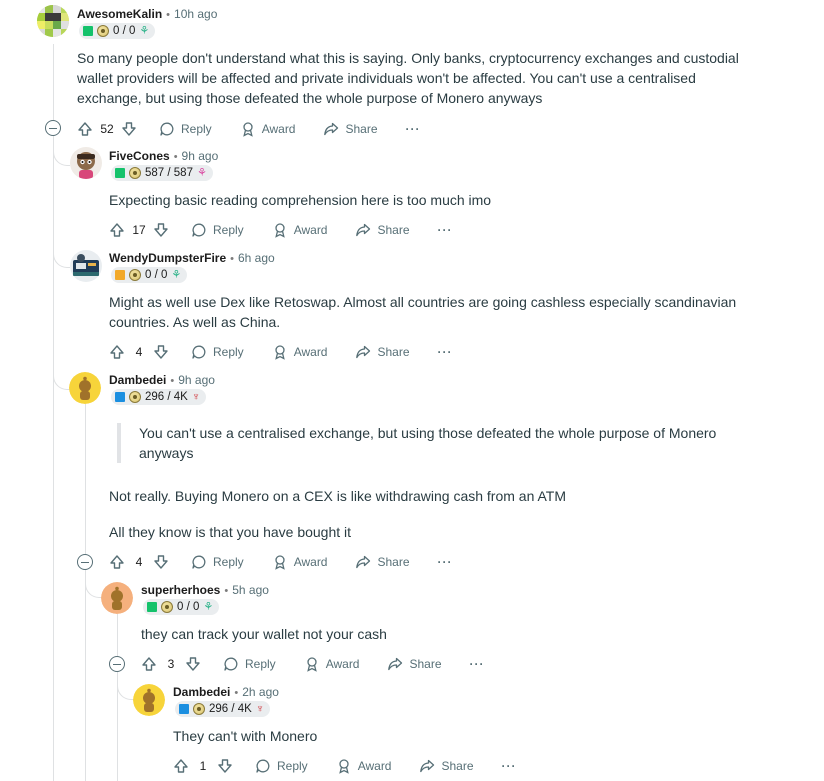 The width and height of the screenshot is (824, 781). I want to click on user-flair: 0 / 0 ⚘, so click(181, 607).